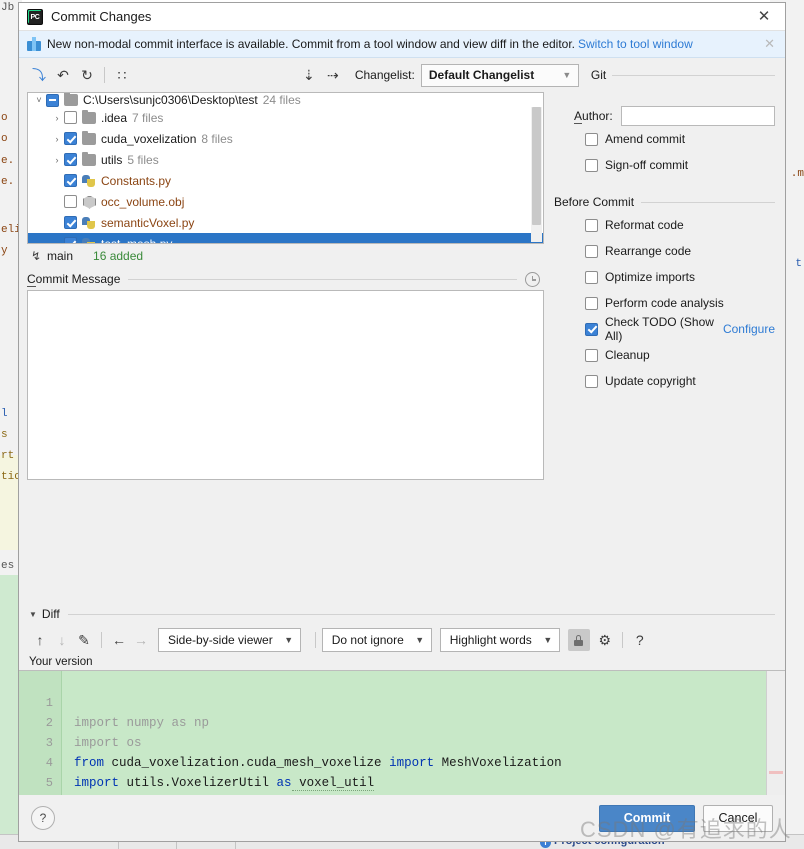 This screenshot has height=849, width=804. What do you see at coordinates (122, 75) in the screenshot?
I see `group-by-icon: ∷` at bounding box center [122, 75].